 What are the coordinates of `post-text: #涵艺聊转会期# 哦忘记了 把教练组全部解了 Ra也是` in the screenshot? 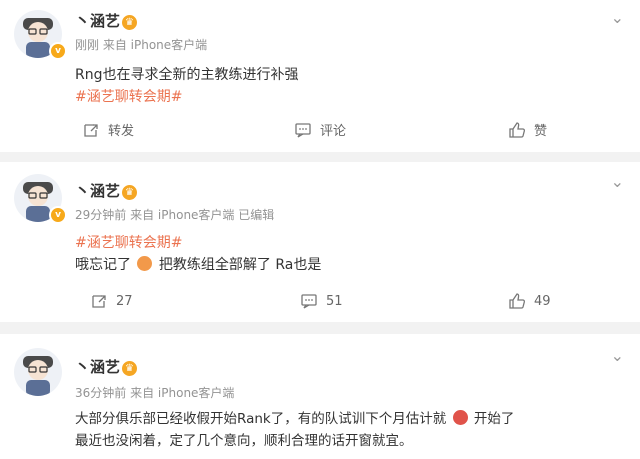 It's located at (198, 254).